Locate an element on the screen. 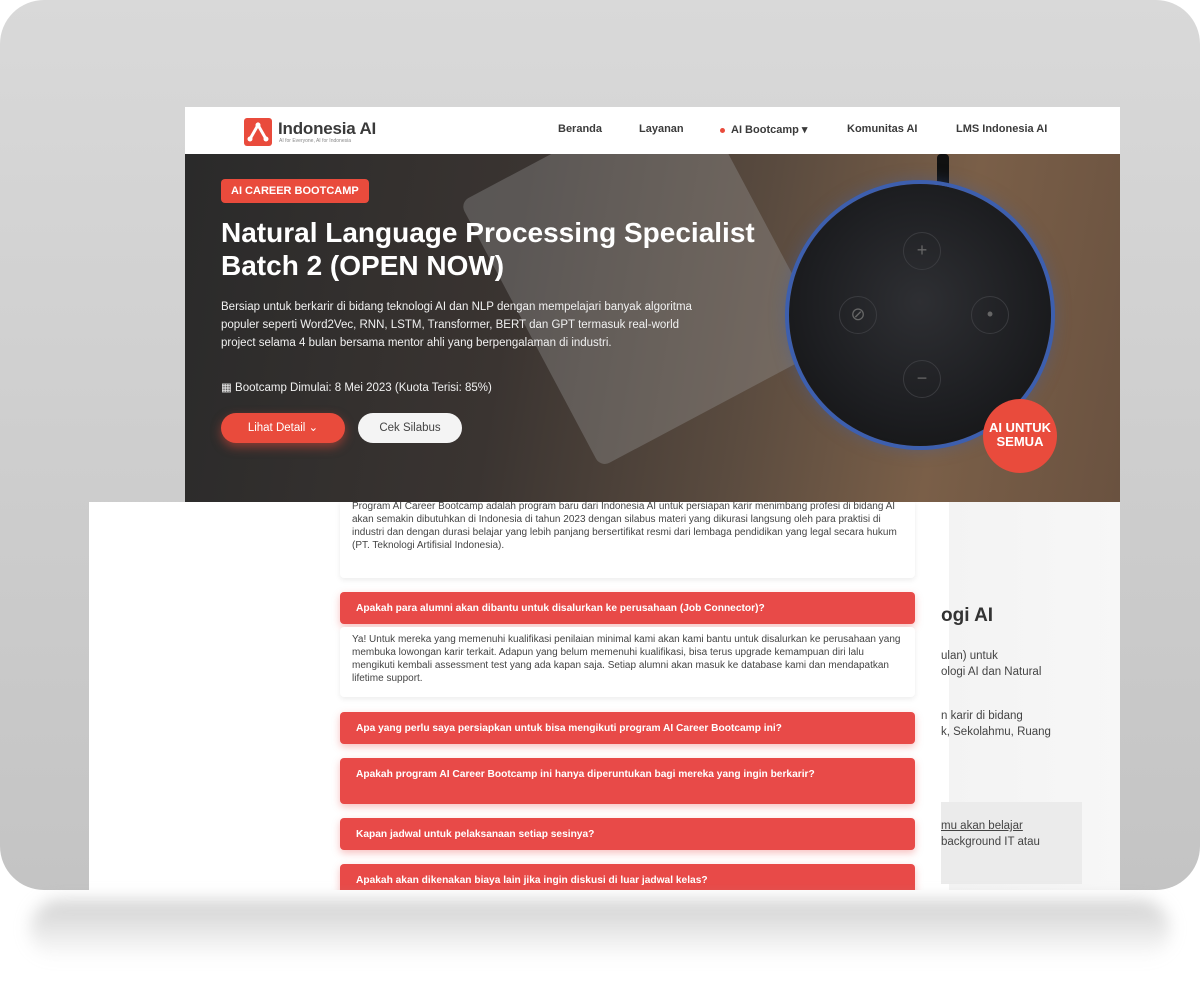 The height and width of the screenshot is (1000, 1200). ai-untuk-semua-sticker: AI UNTUK SEMUA is located at coordinates (1020, 436).